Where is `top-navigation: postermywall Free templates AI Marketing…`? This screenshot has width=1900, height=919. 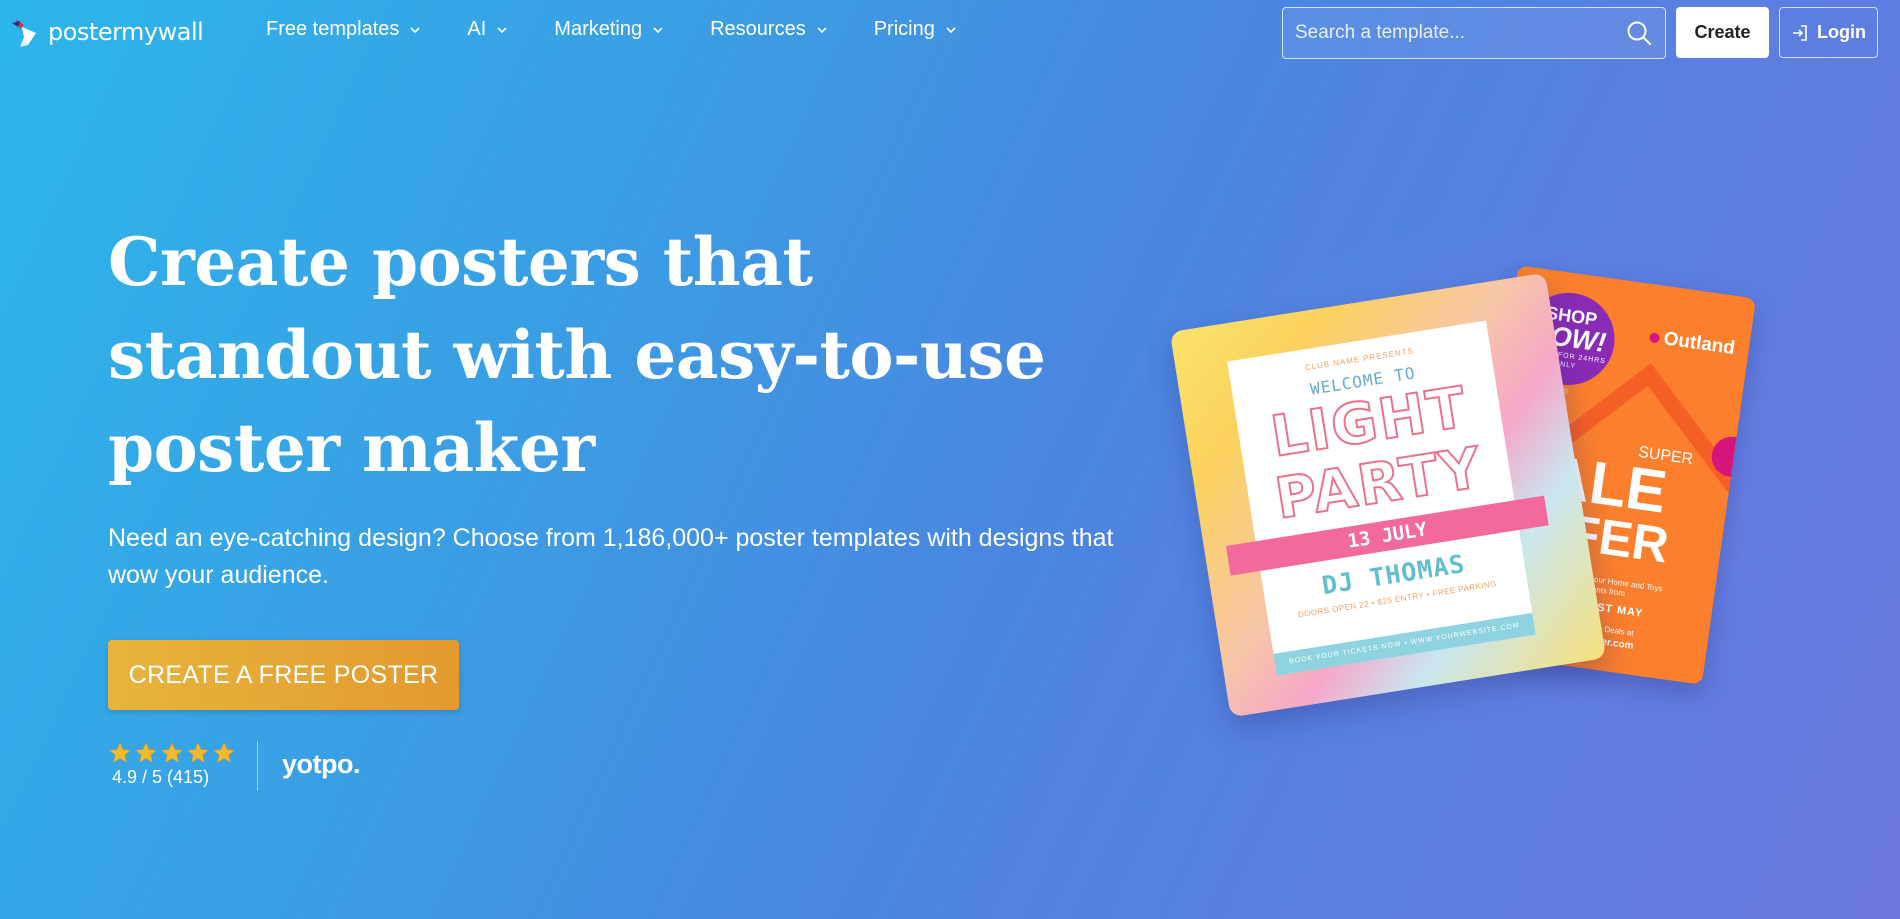
top-navigation: postermywall Free templates AI Marketing… is located at coordinates (950, 32).